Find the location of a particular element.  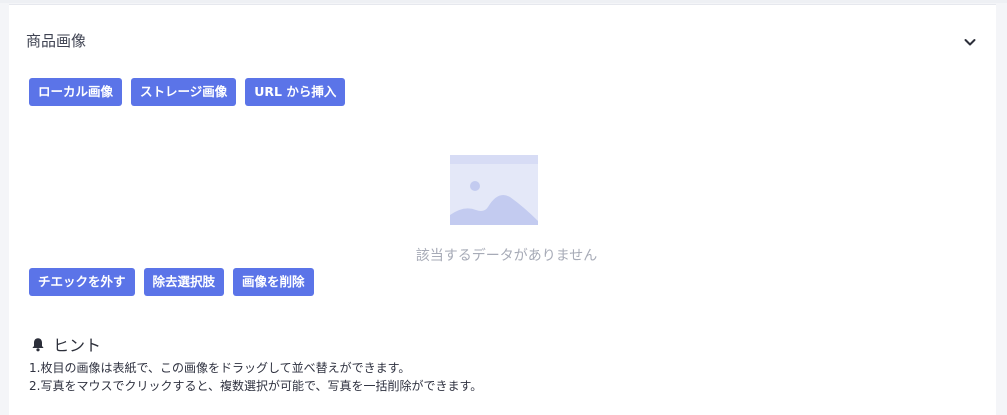

insert-from-url-button: URL から挿入 is located at coordinates (295, 92).